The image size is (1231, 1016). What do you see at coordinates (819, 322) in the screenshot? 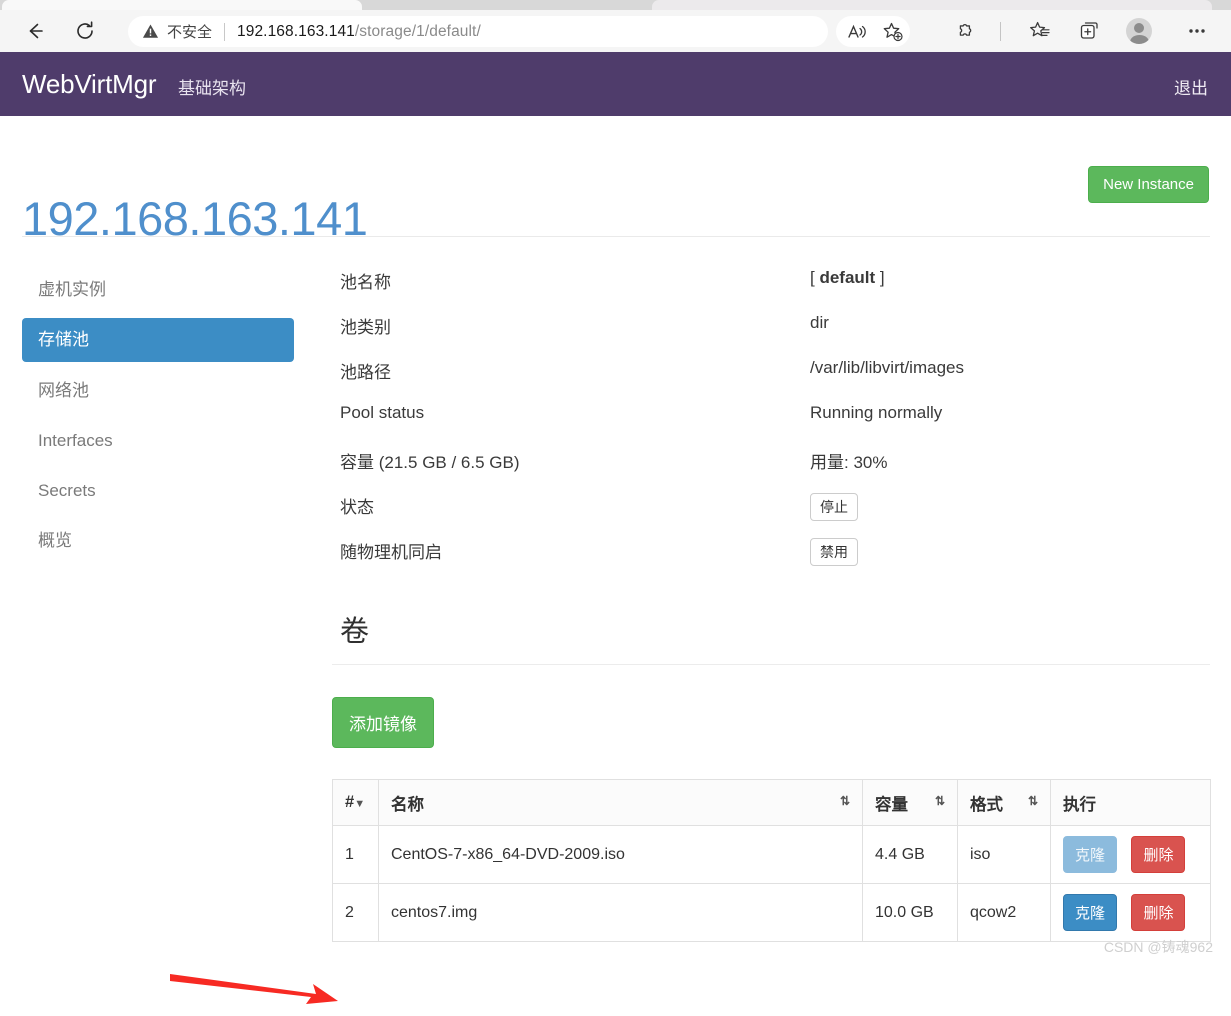
I see `detail-value-pool-type: dir` at bounding box center [819, 322].